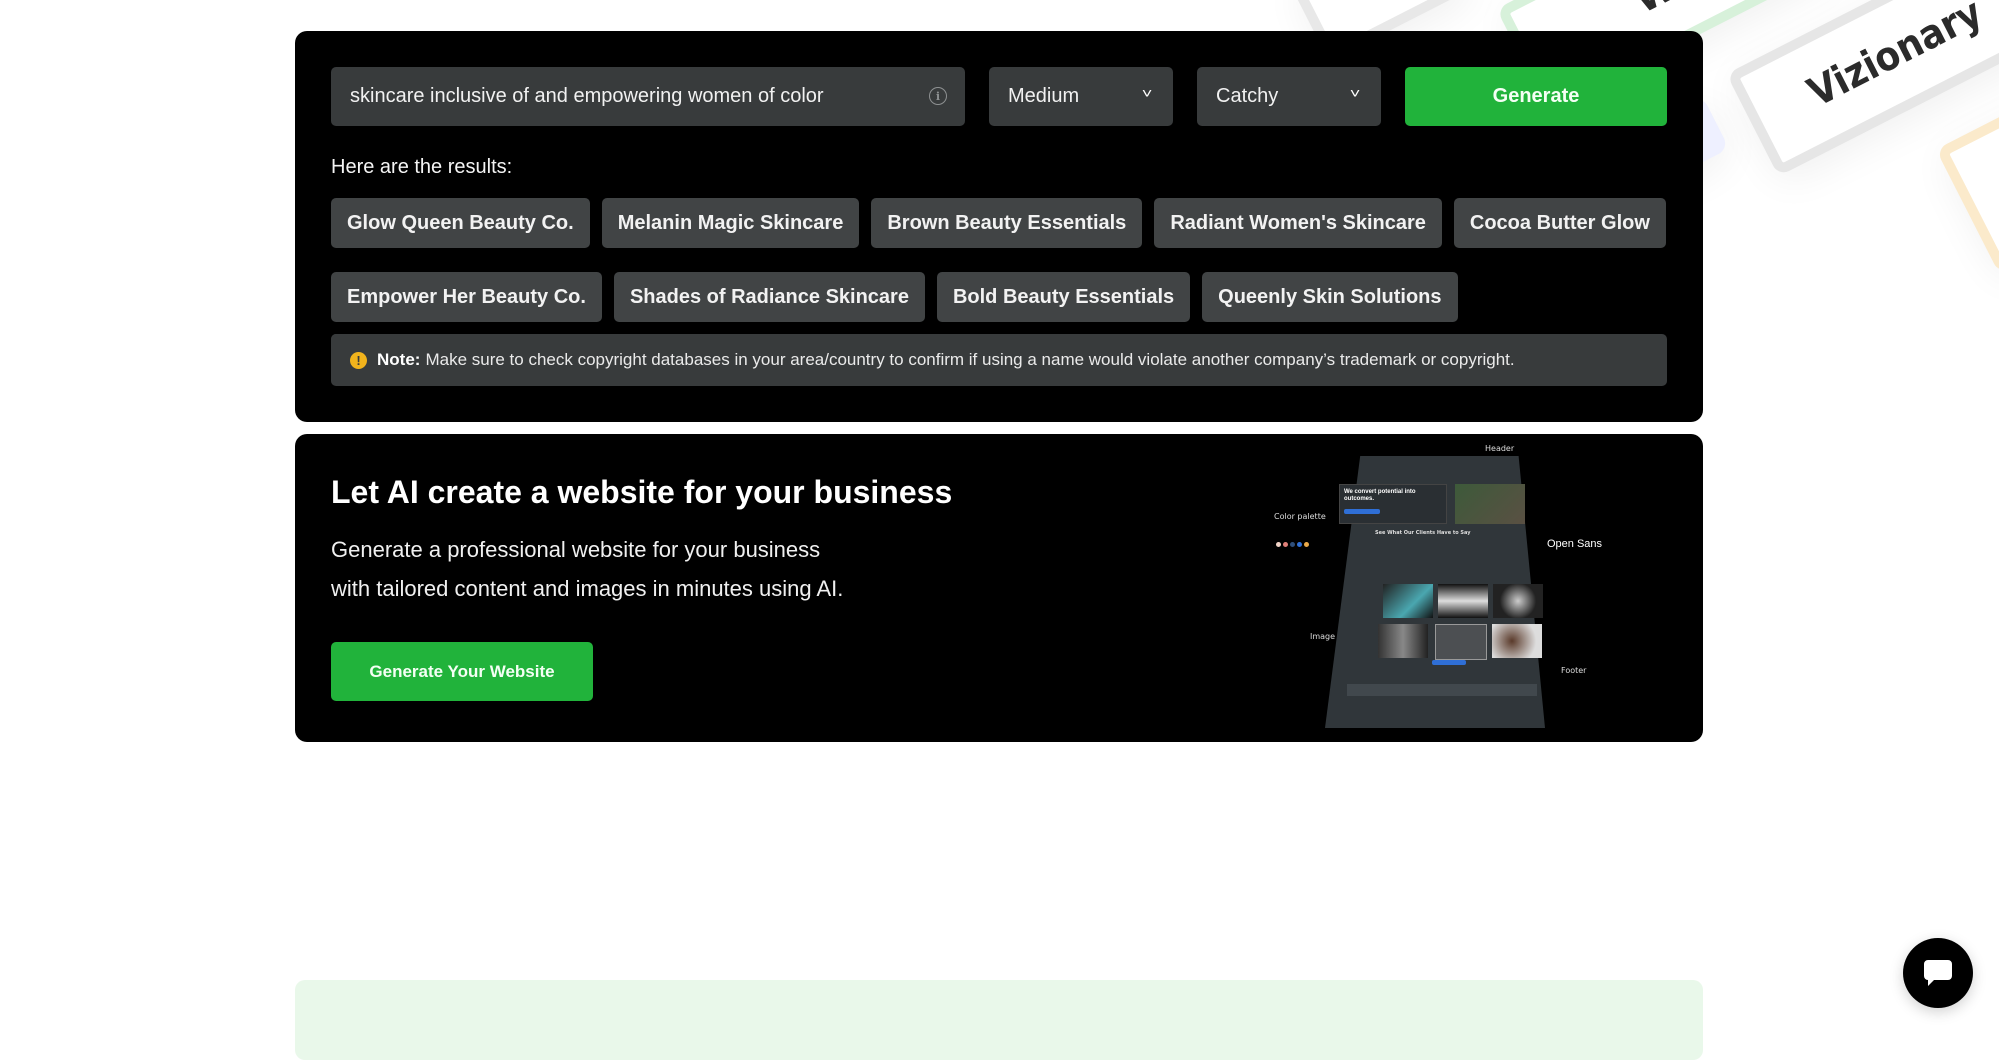 The width and height of the screenshot is (1999, 1060). I want to click on annotation-color-palette: Color palette, so click(1300, 516).